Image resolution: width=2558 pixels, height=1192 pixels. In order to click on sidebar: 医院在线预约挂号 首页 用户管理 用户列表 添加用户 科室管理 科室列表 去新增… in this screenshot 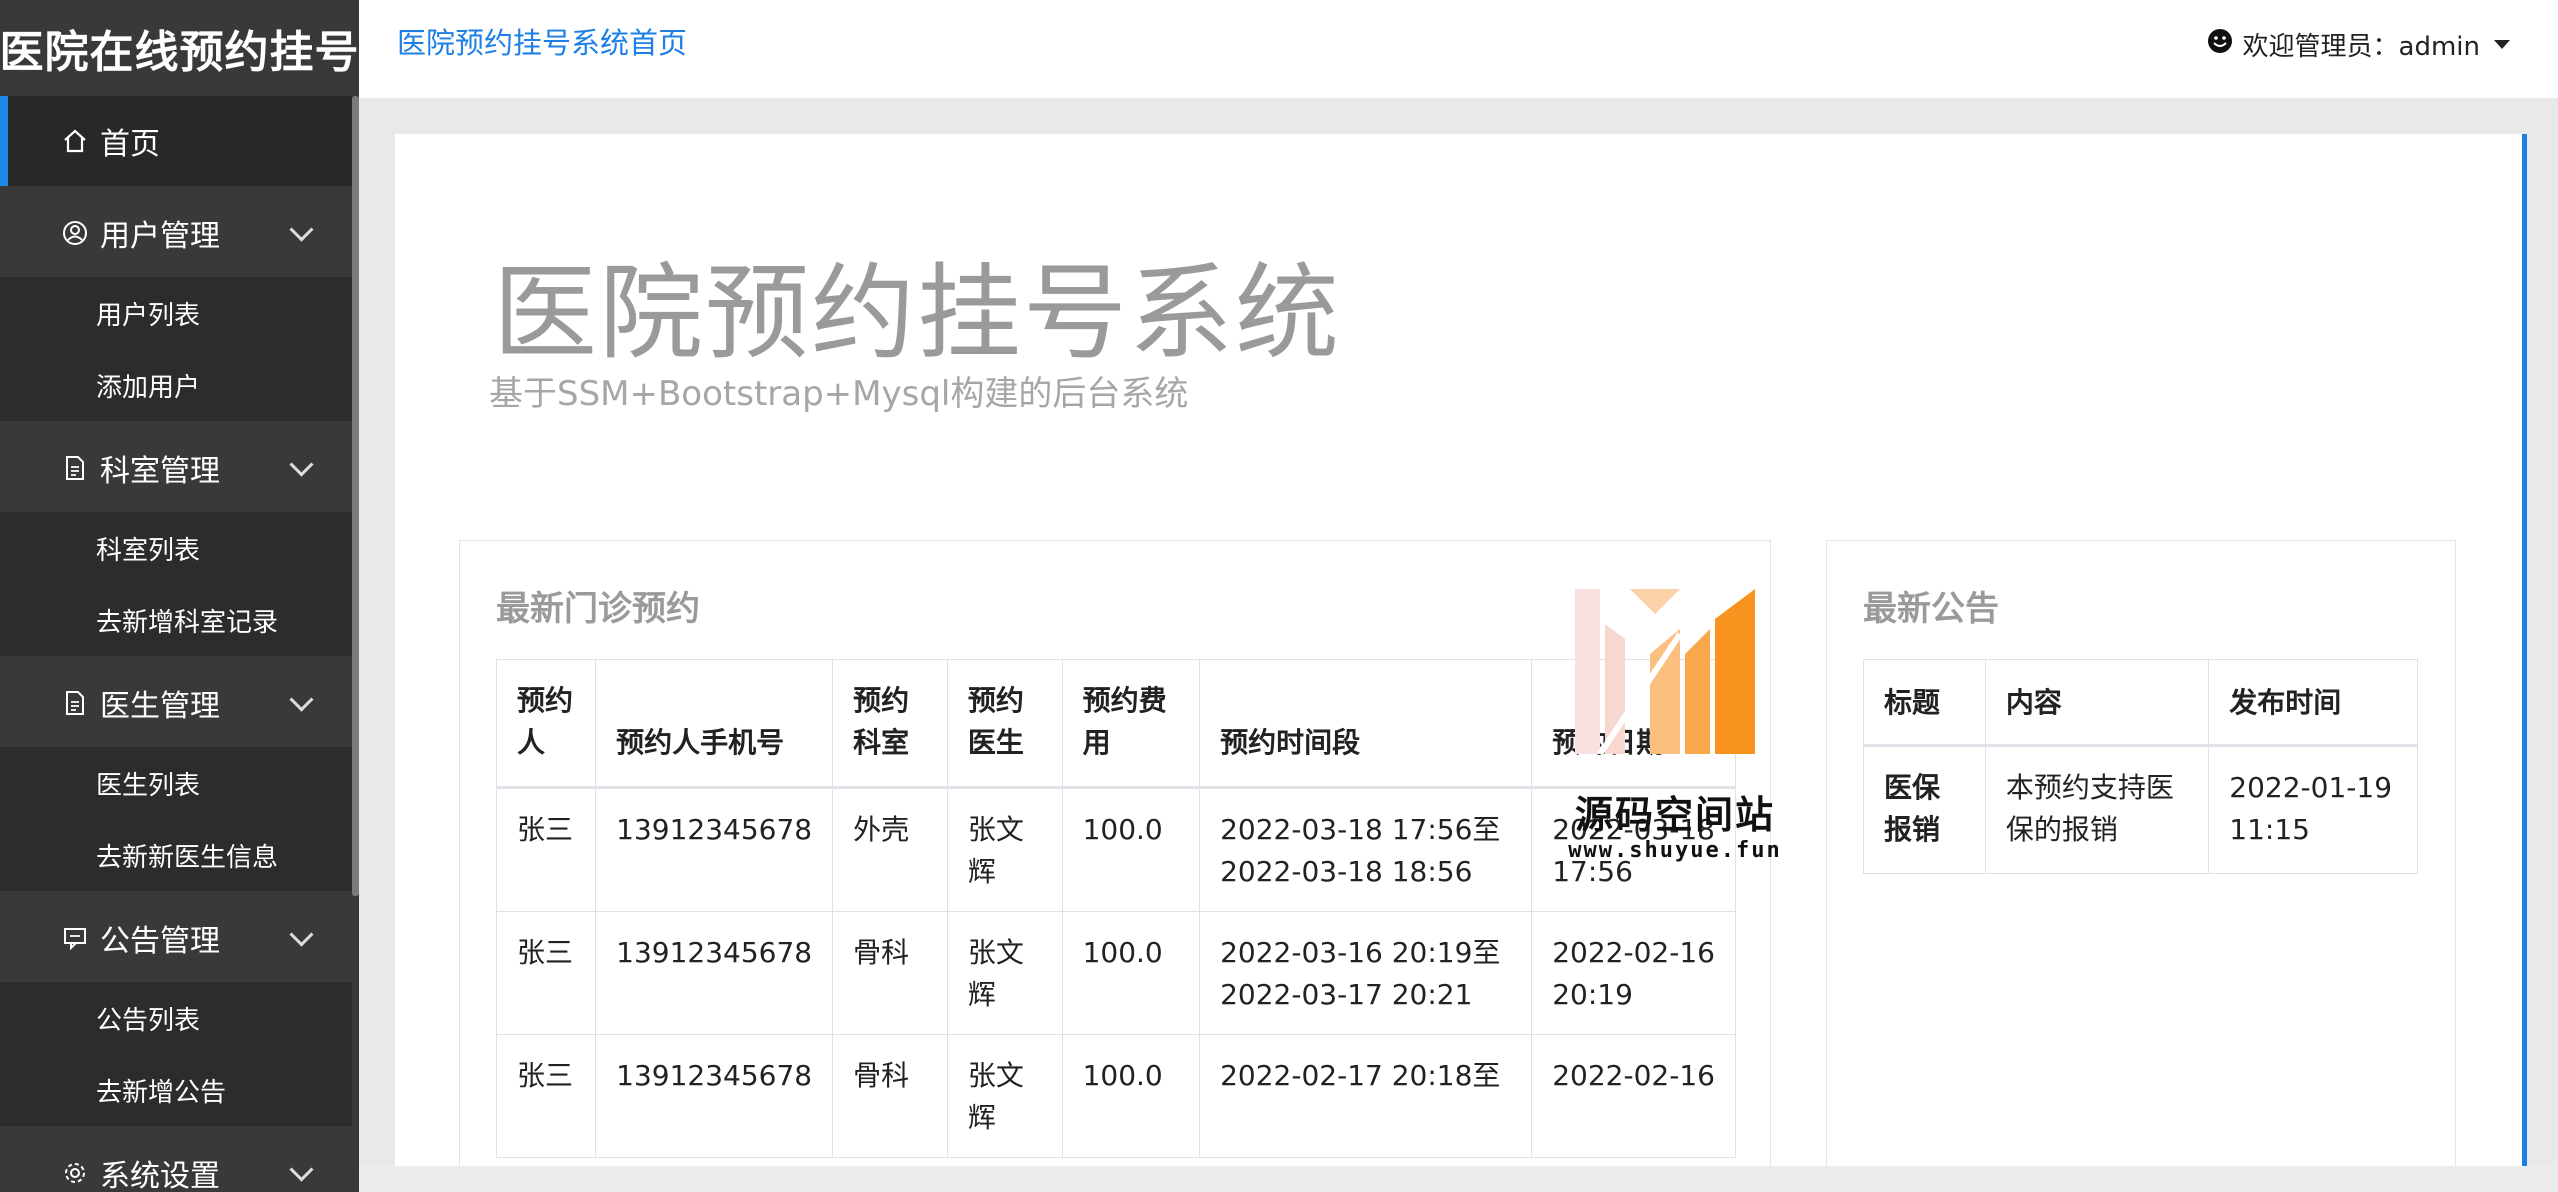, I will do `click(179, 596)`.